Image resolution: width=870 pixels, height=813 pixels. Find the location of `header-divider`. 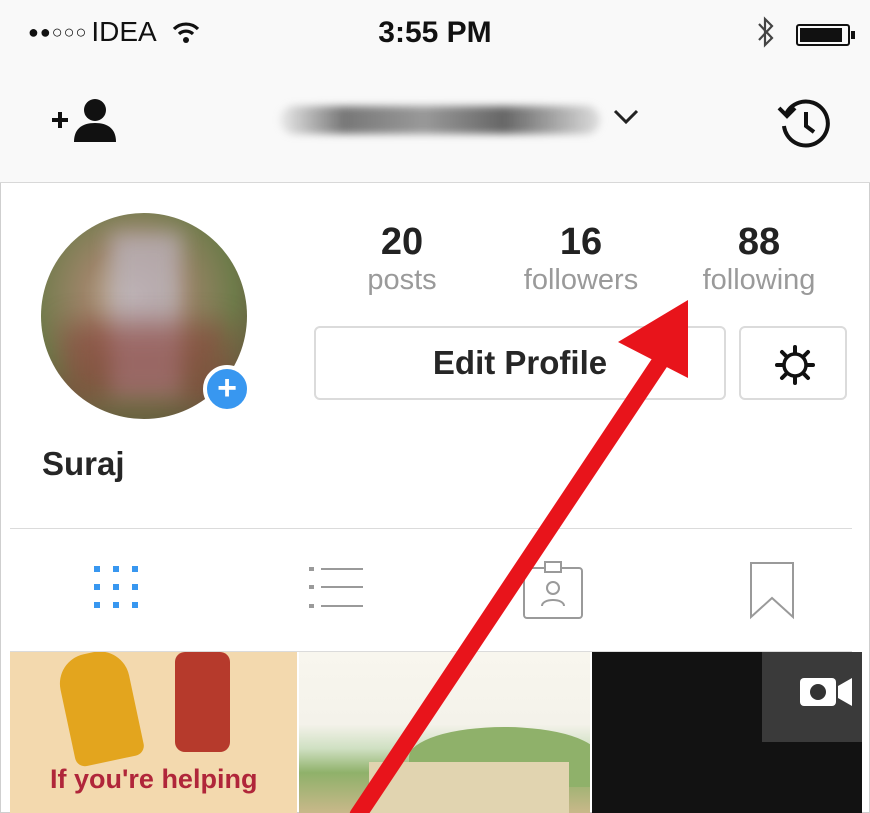

header-divider is located at coordinates (431, 528).